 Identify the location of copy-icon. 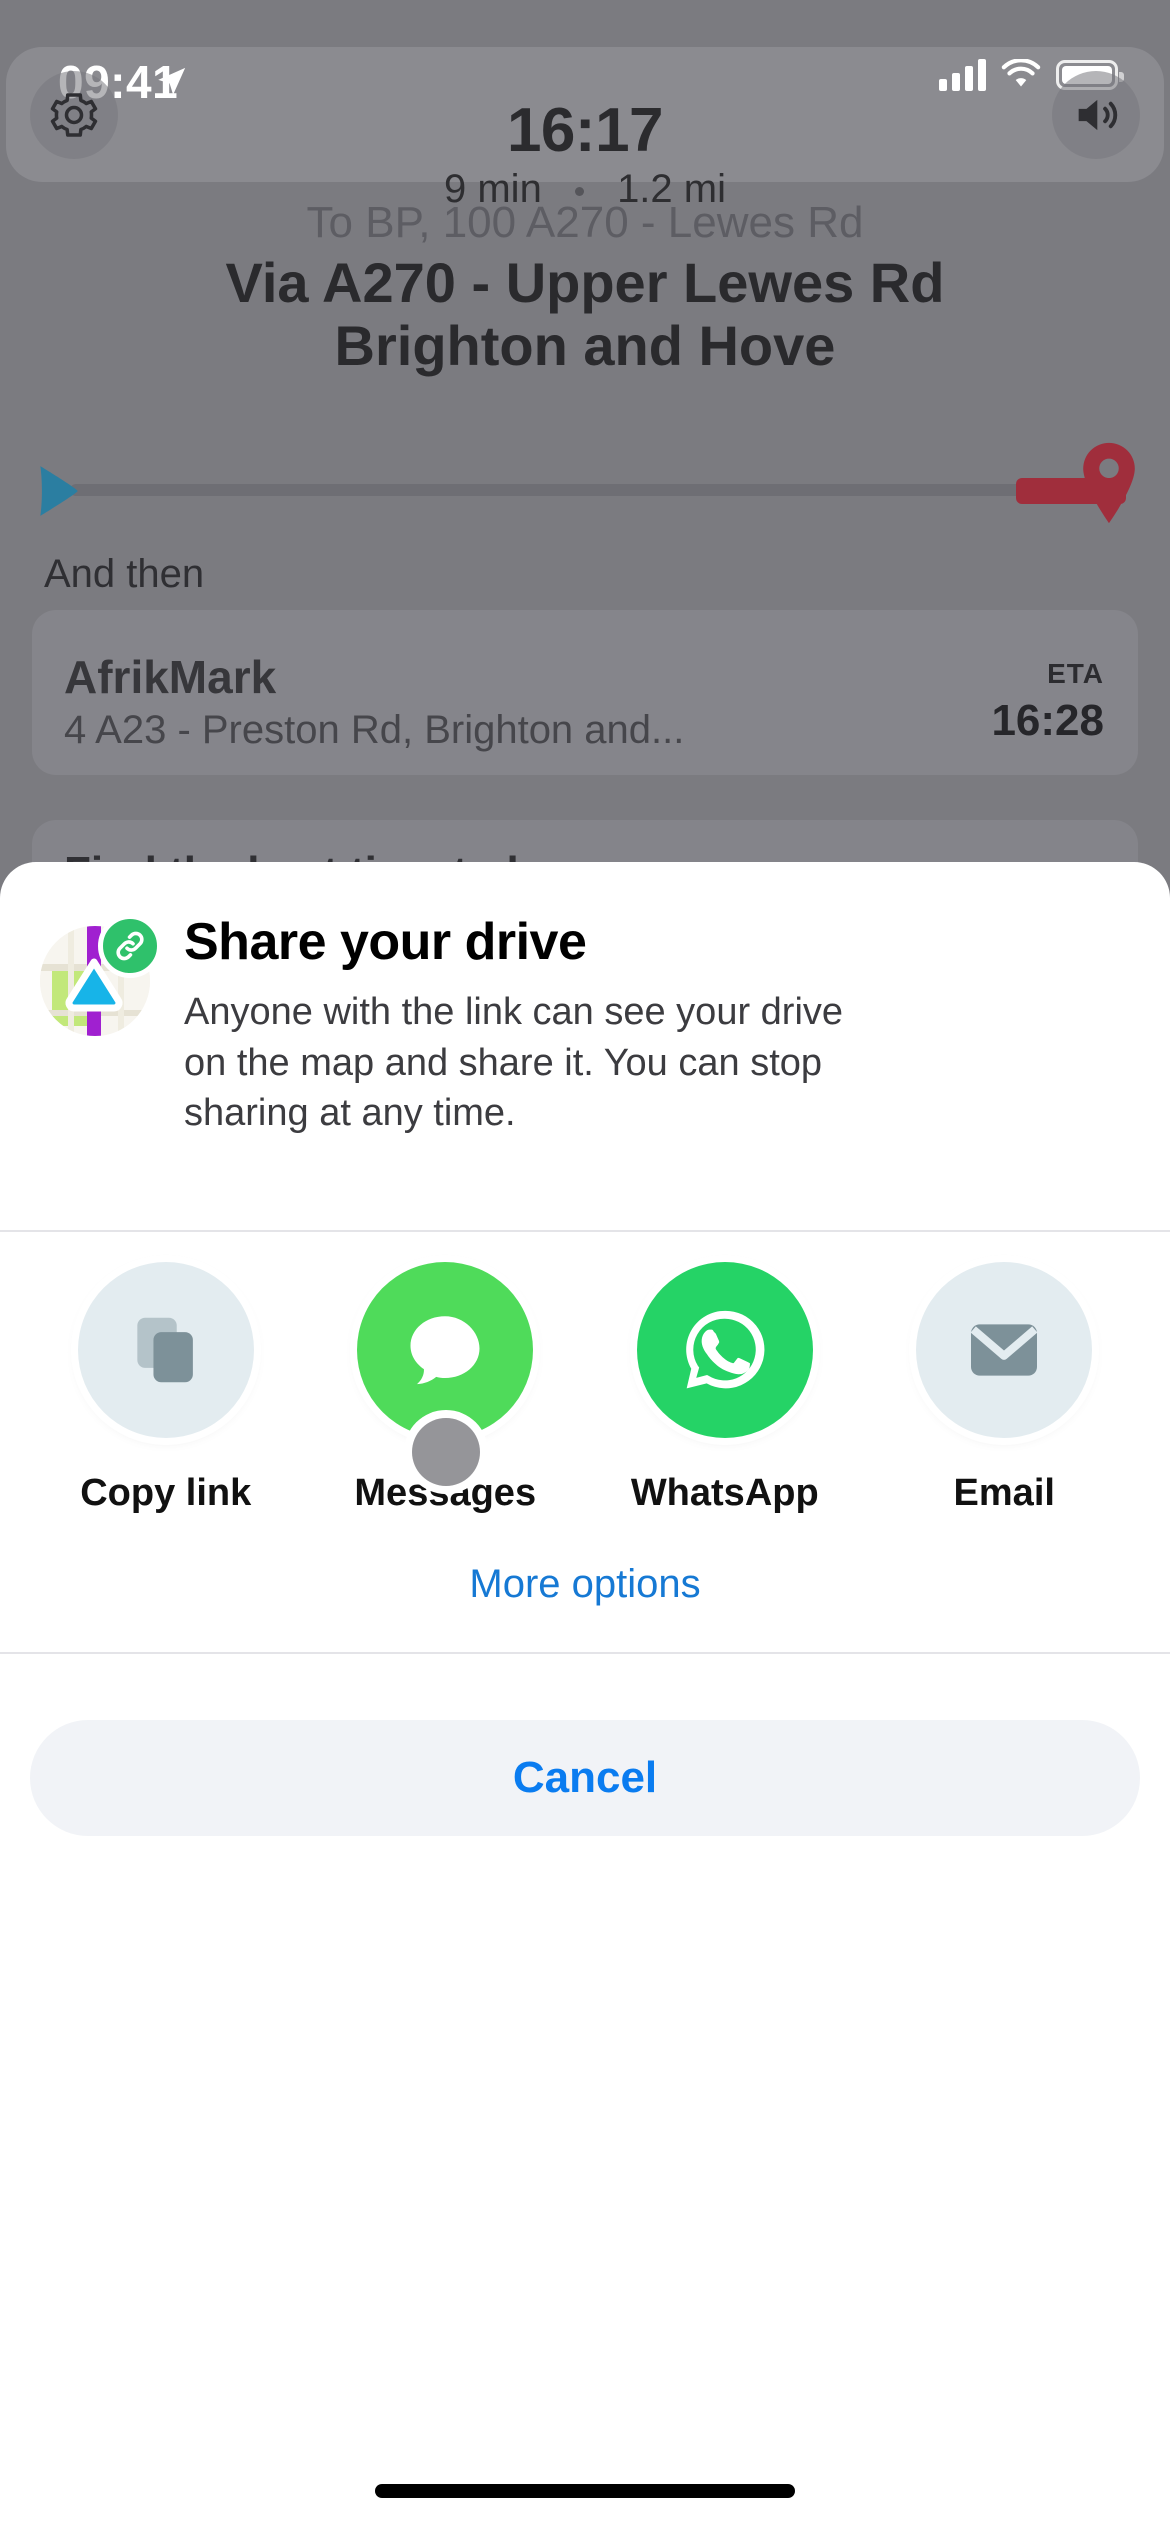
(165, 1350).